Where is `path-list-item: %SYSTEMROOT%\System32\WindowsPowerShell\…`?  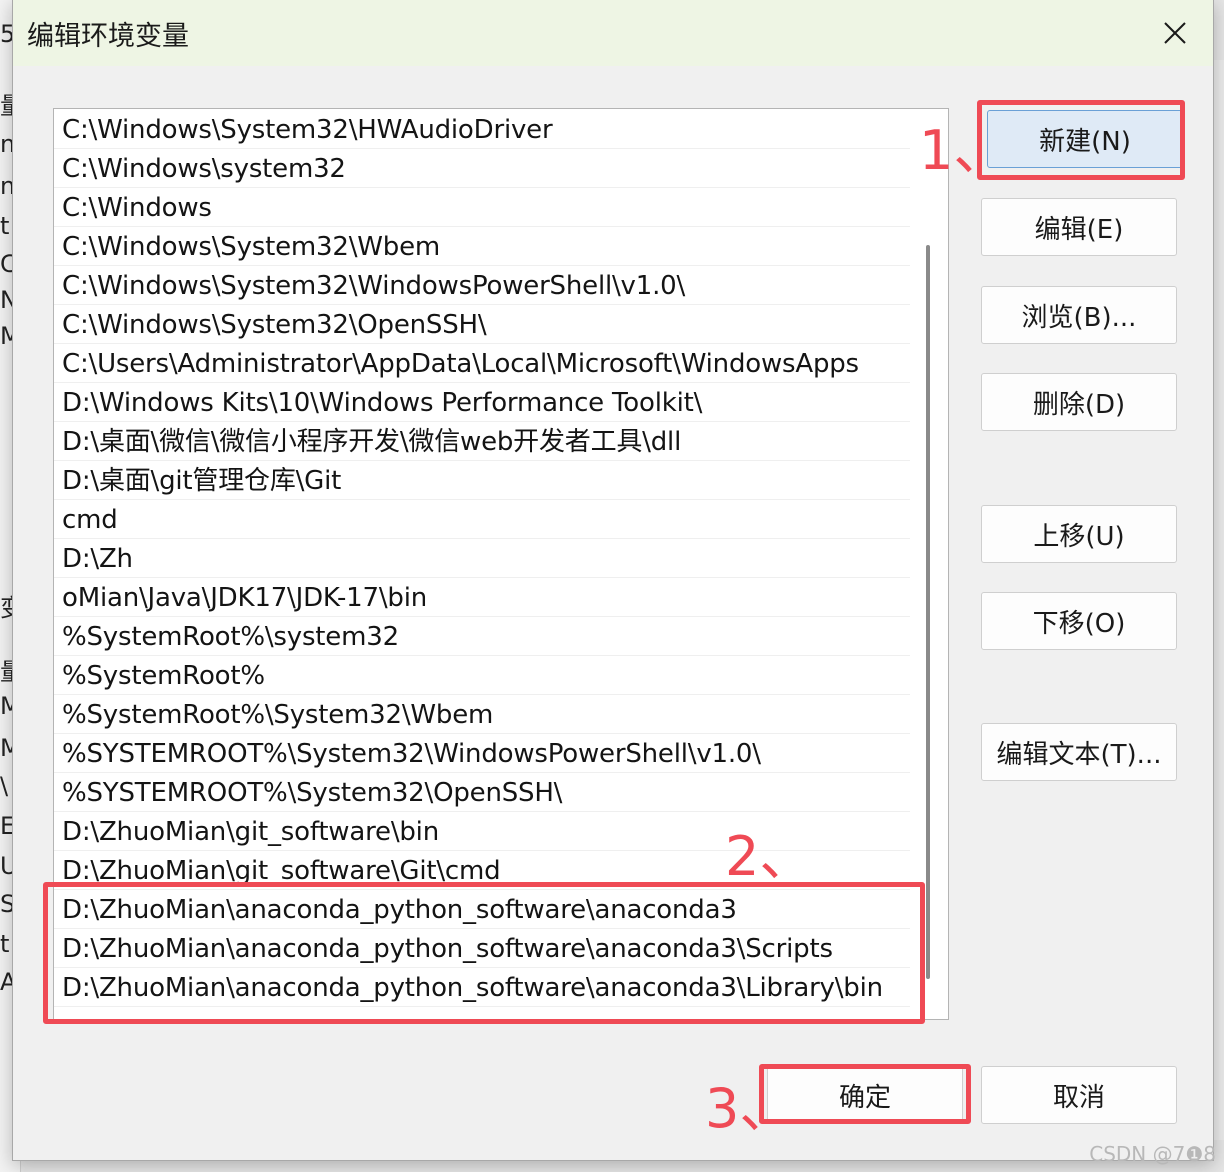
path-list-item: %SYSTEMROOT%\System32\WindowsPowerShell\… is located at coordinates (482, 754).